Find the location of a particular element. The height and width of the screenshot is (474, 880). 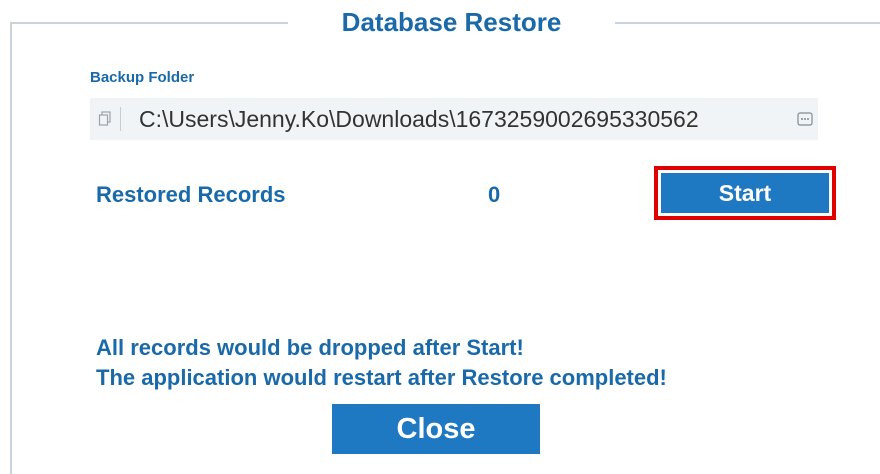

frame-left-border is located at coordinates (11, 248).